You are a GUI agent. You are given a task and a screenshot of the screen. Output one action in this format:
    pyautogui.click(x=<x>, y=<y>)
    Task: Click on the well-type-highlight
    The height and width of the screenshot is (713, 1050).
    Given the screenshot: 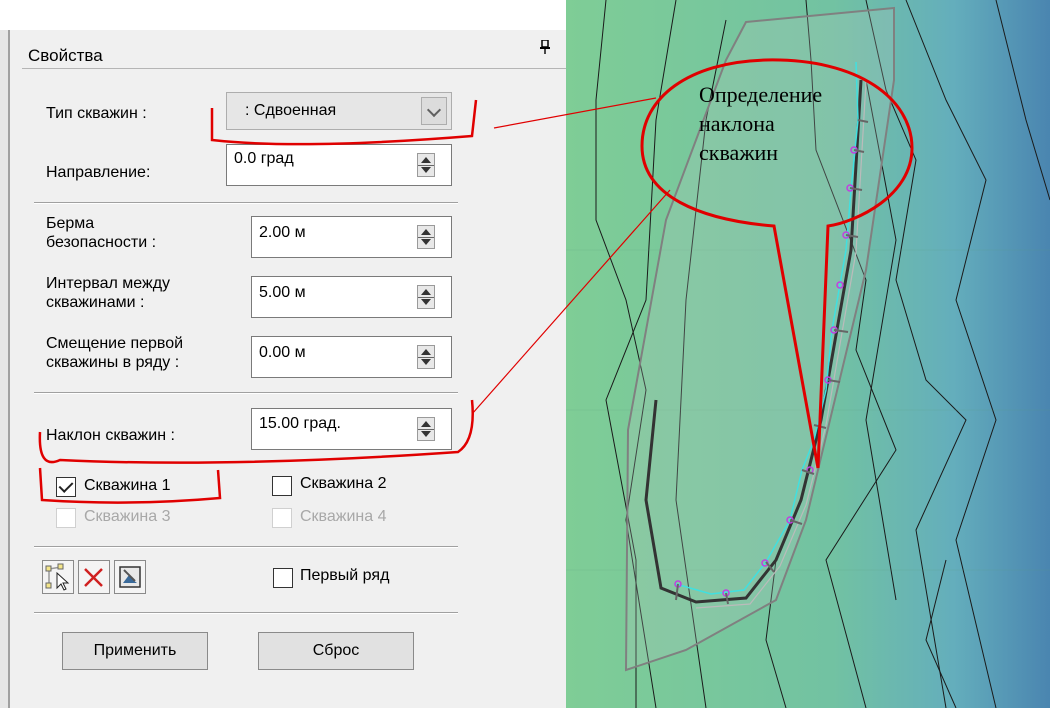 What is the action you would take?
    pyautogui.click(x=344, y=122)
    